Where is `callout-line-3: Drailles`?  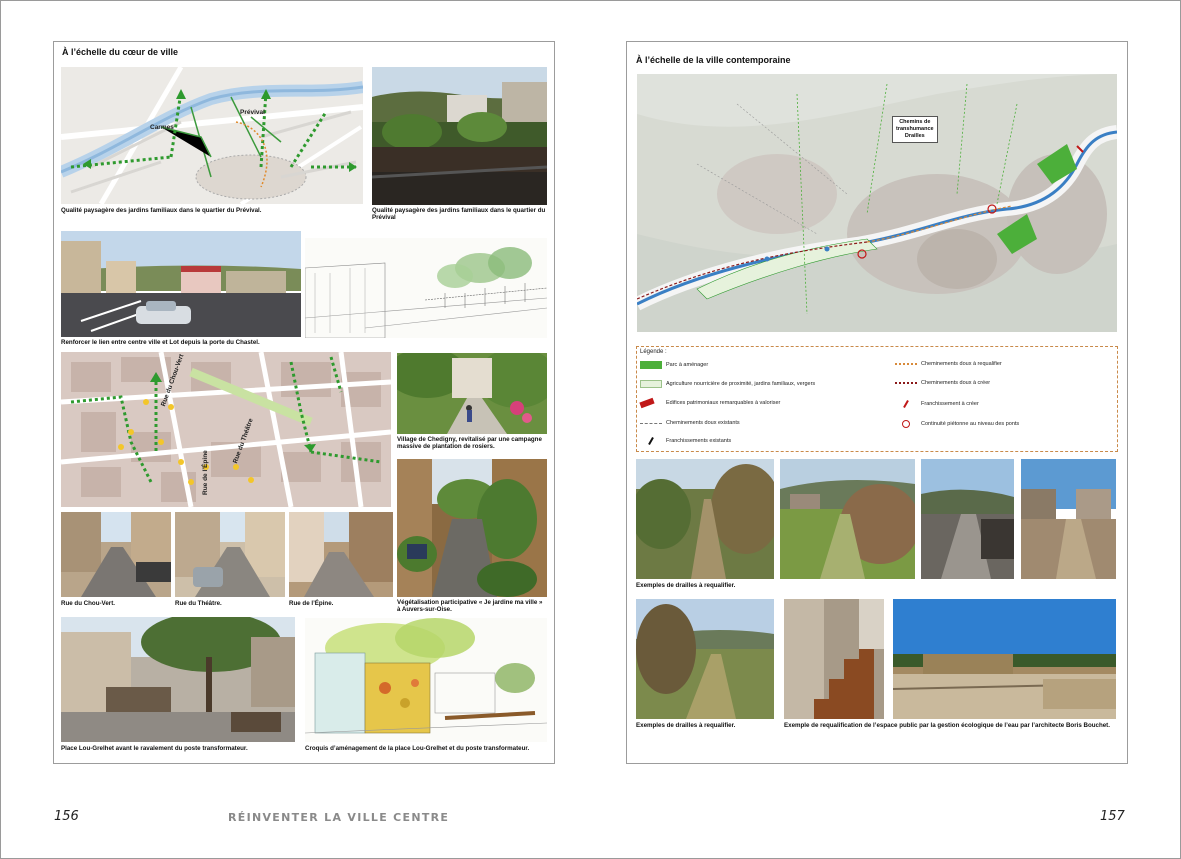 callout-line-3: Drailles is located at coordinates (914, 136).